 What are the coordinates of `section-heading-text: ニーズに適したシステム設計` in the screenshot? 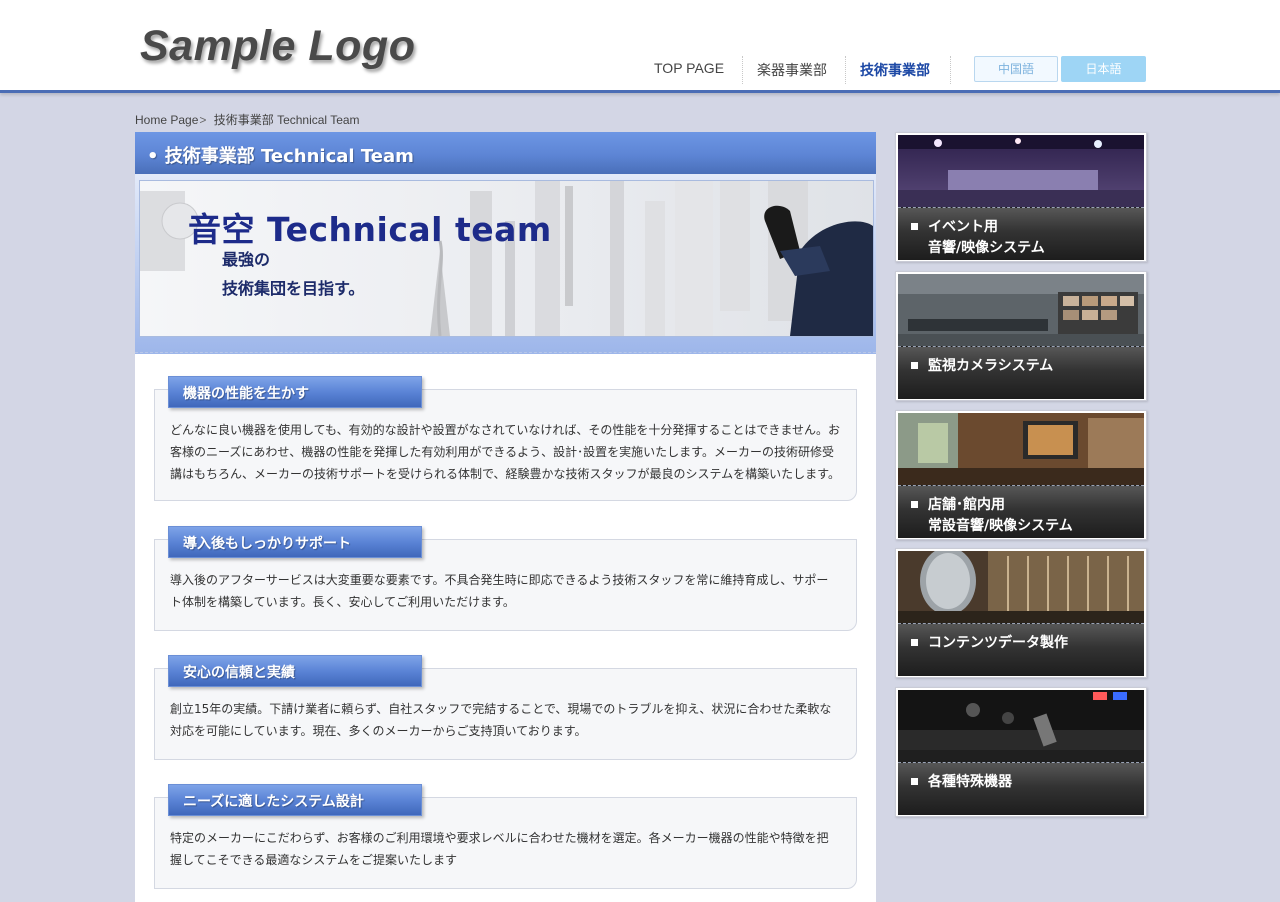 It's located at (273, 802).